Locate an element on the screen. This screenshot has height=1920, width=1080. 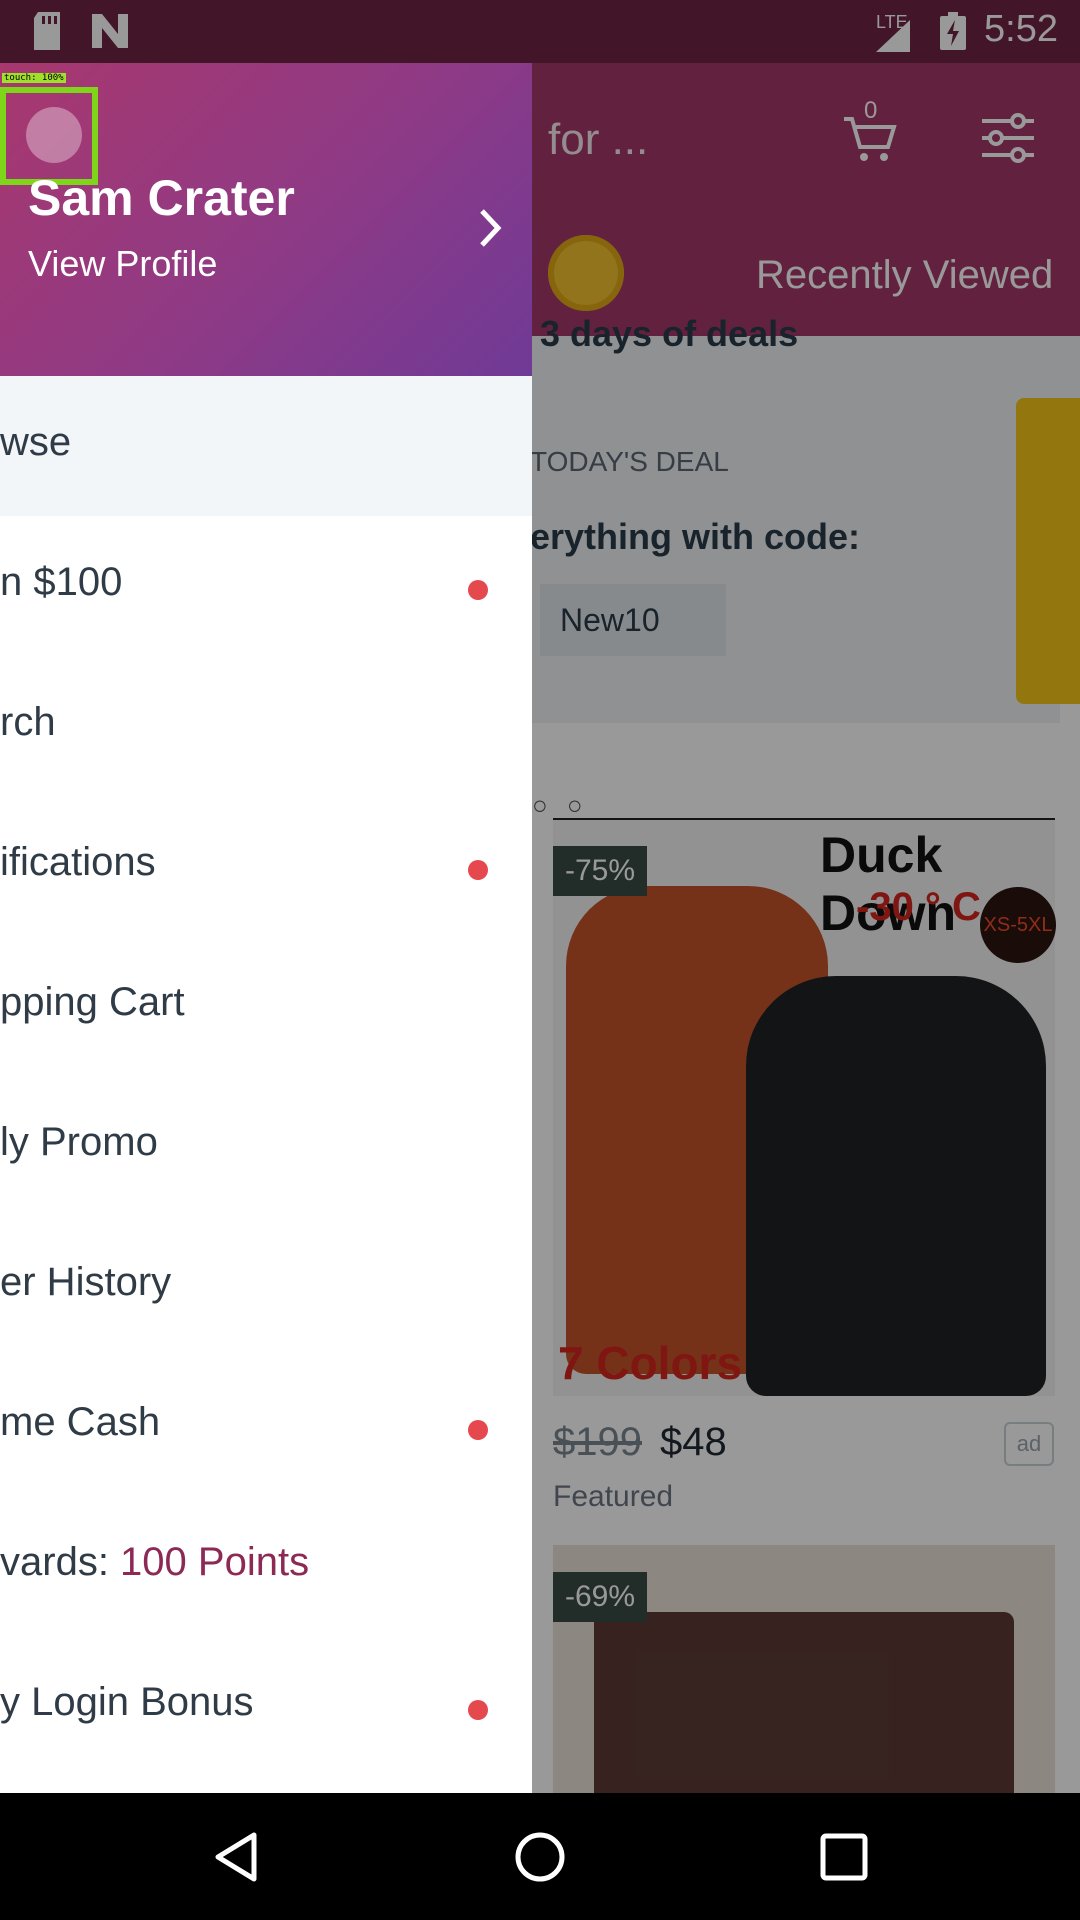
drawer-item-label: n $100 is located at coordinates (61, 582).